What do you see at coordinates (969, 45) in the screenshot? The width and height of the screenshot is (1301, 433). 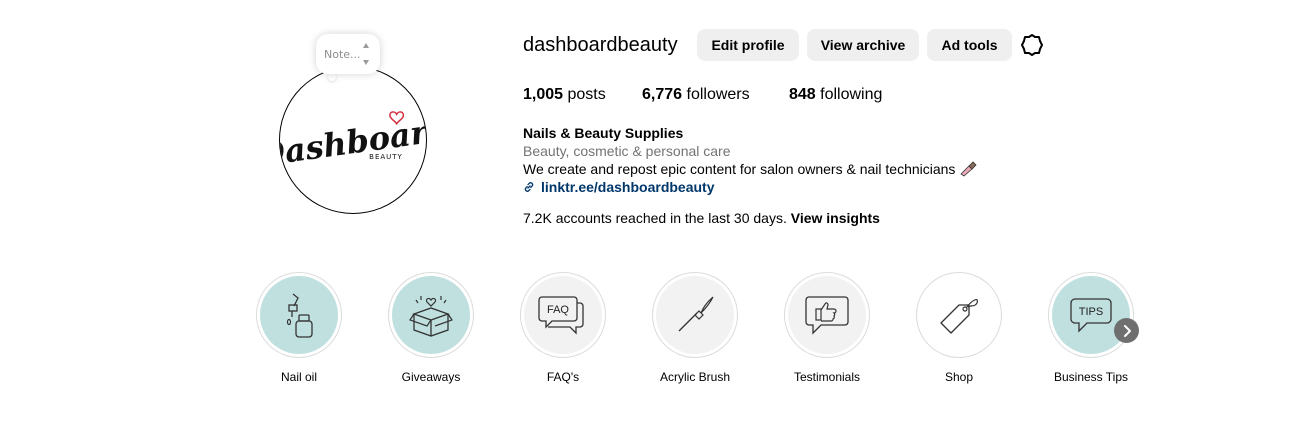 I see `ad-tools-button: Ad tools` at bounding box center [969, 45].